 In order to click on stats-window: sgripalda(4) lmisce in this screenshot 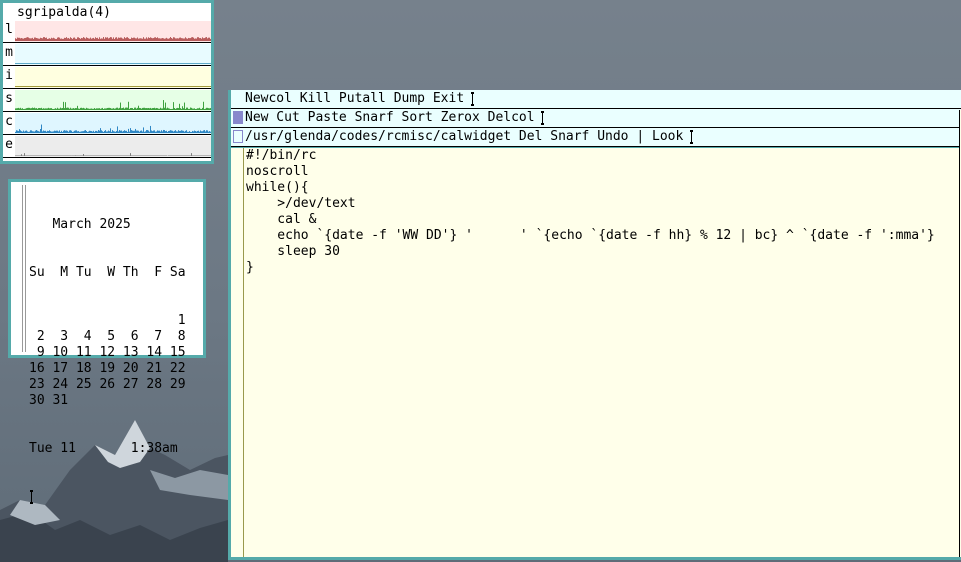, I will do `click(107, 82)`.